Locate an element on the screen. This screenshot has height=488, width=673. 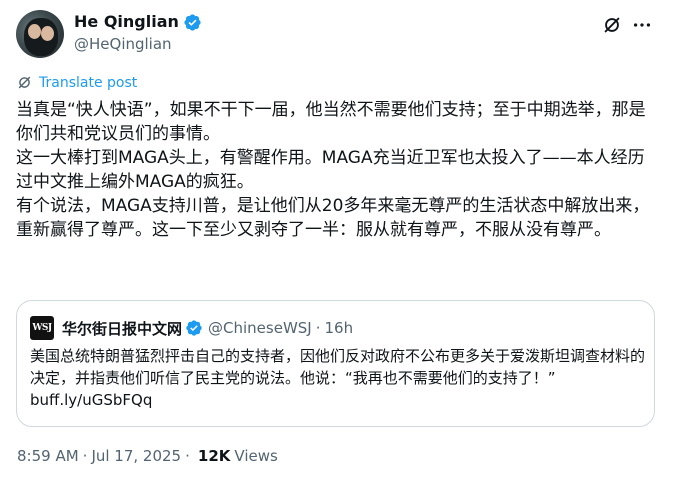
quoted-display-name: 华尔街日报中文网 is located at coordinates (122, 328).